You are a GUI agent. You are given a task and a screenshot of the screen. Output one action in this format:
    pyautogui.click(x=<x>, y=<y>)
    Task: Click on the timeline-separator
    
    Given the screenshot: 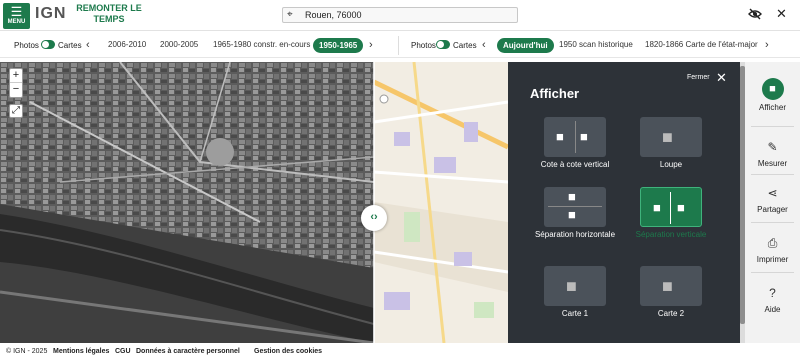 What is the action you would take?
    pyautogui.click(x=398, y=45)
    